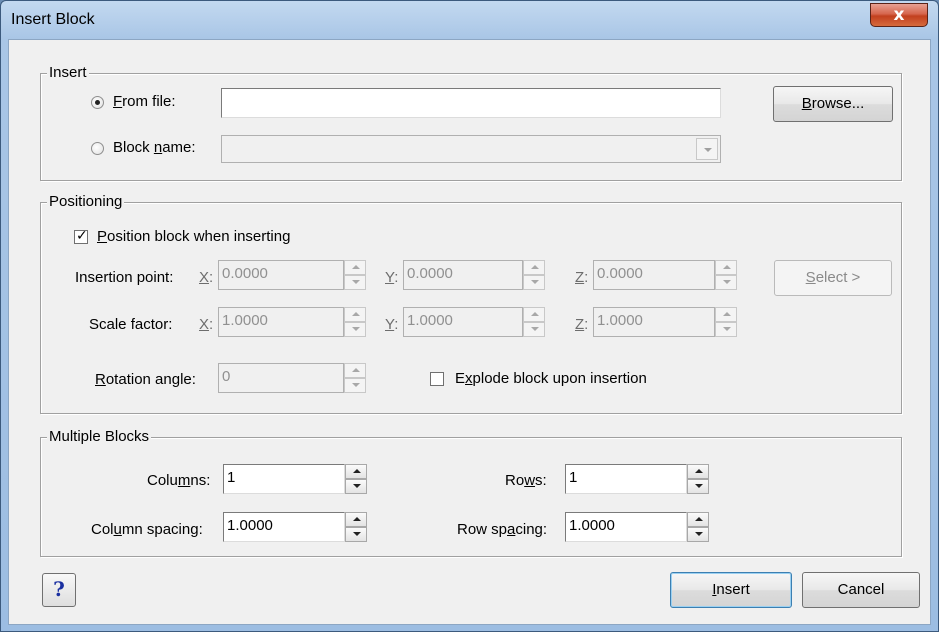 Image resolution: width=939 pixels, height=632 pixels. Describe the element at coordinates (833, 278) in the screenshot. I see `select-button: Select >` at that location.